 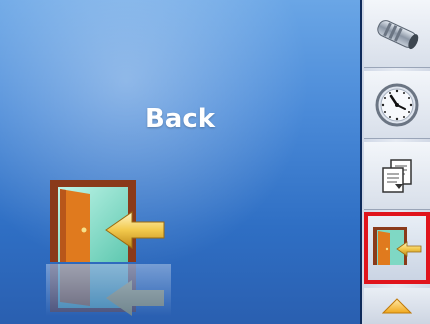 I want to click on clock-icon, so click(x=397, y=104).